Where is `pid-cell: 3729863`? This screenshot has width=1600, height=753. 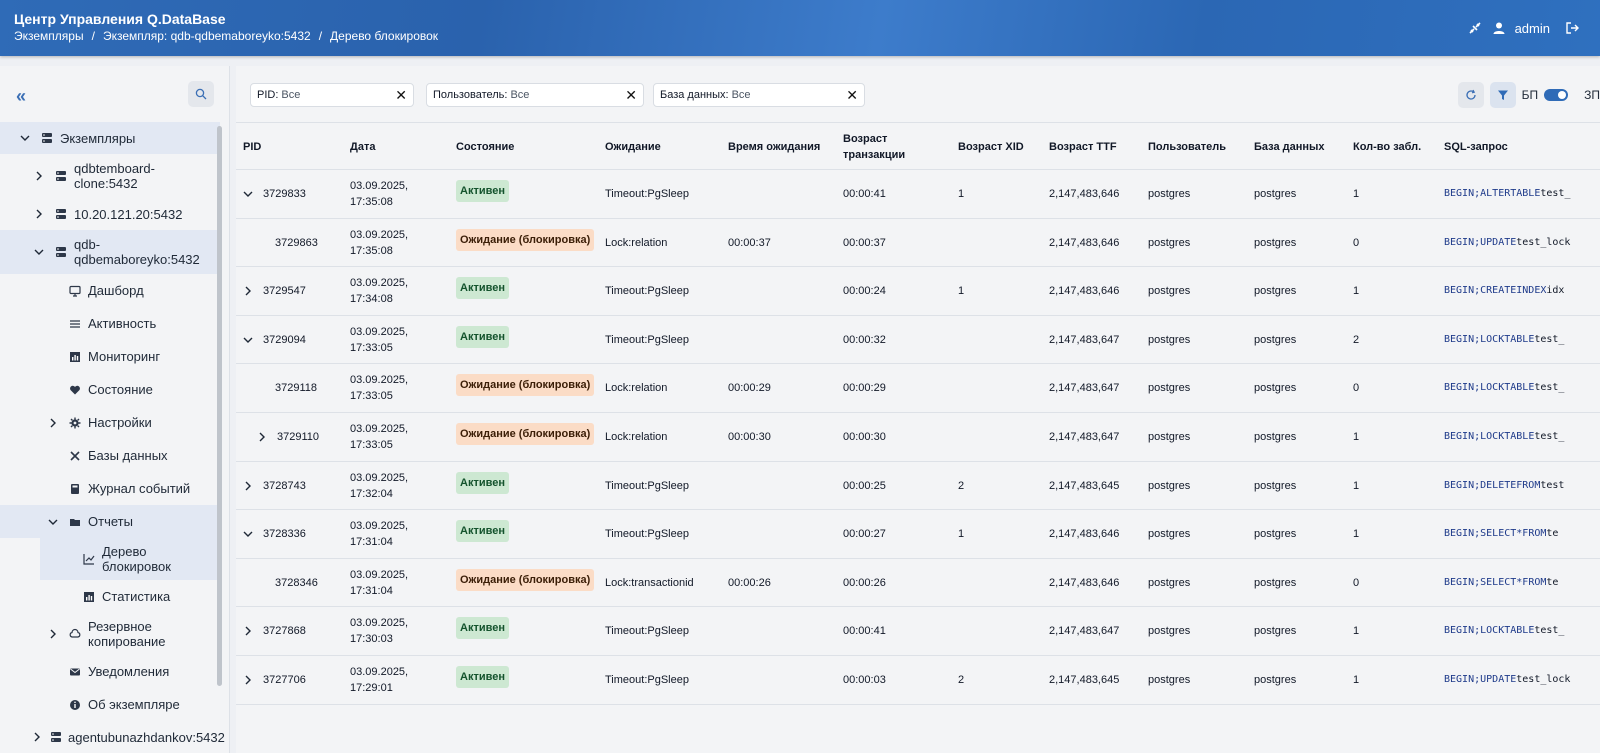
pid-cell: 3729863 is located at coordinates (280, 243).